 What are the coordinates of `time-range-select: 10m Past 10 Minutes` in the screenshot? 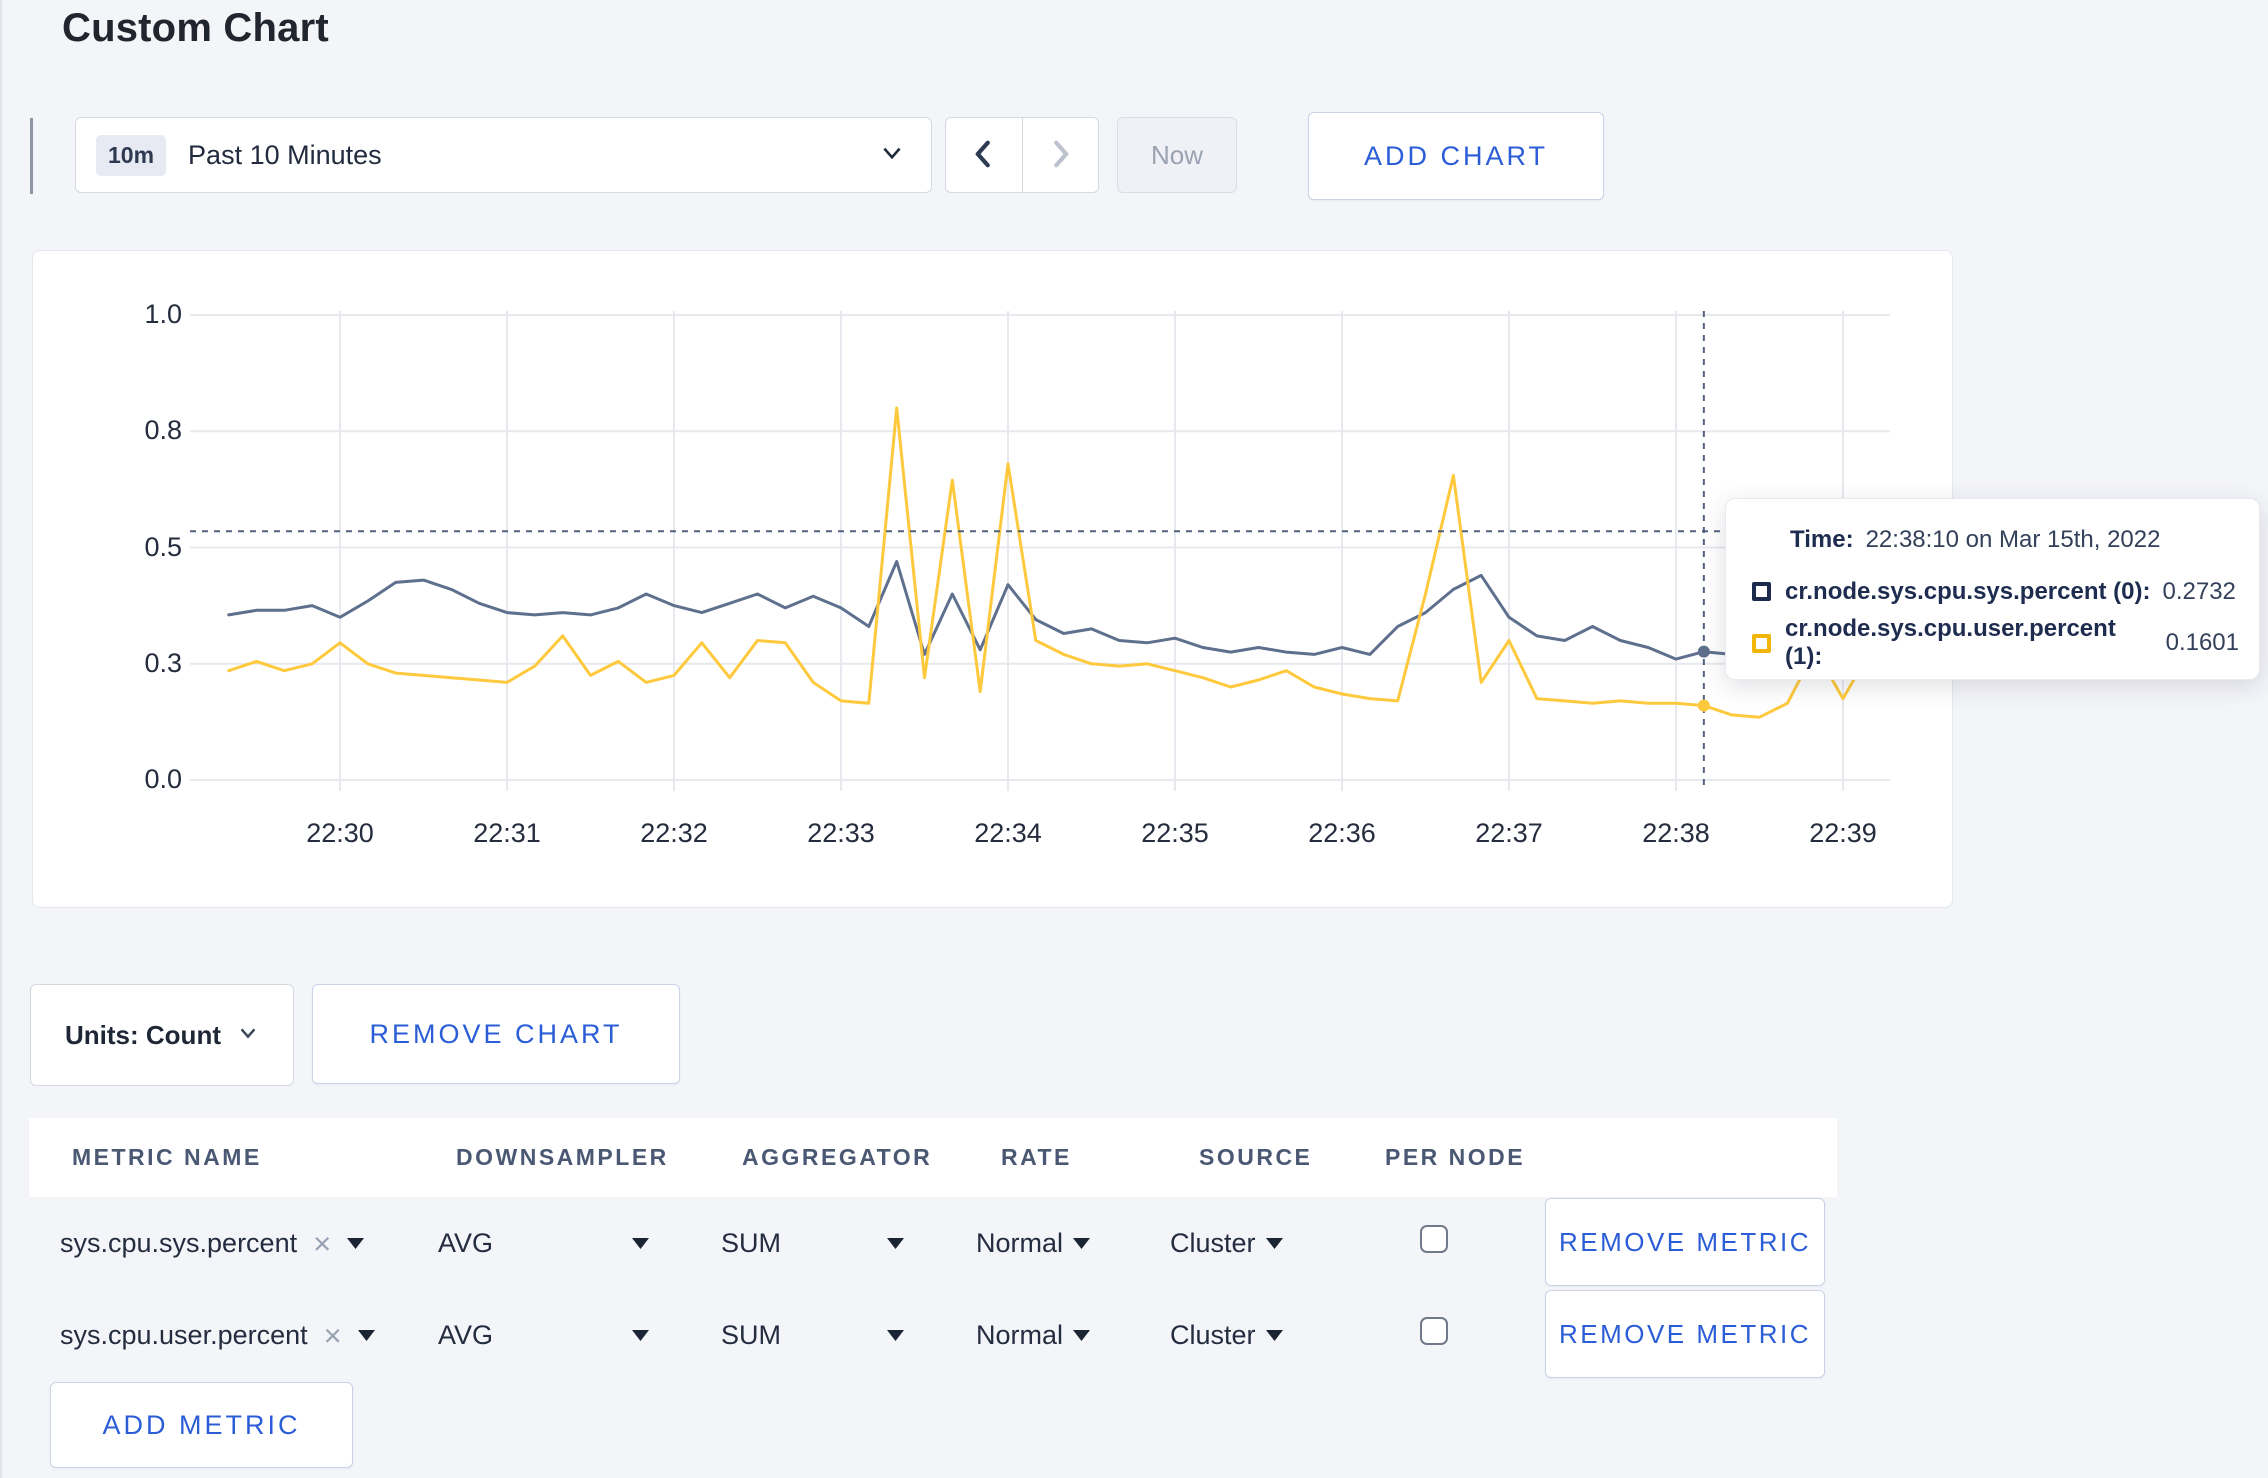 It's located at (503, 155).